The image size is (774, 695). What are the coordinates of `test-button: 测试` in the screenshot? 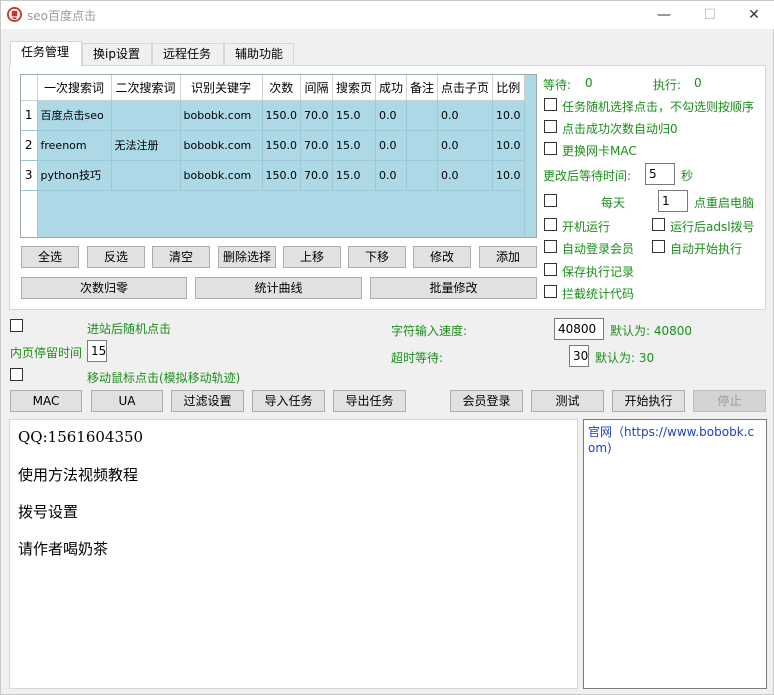 It's located at (567, 401).